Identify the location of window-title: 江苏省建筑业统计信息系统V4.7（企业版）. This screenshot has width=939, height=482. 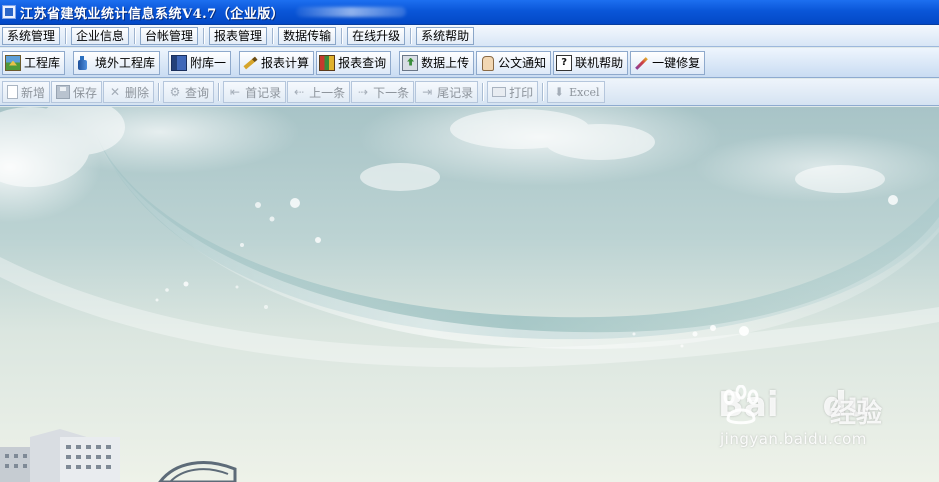
(152, 14).